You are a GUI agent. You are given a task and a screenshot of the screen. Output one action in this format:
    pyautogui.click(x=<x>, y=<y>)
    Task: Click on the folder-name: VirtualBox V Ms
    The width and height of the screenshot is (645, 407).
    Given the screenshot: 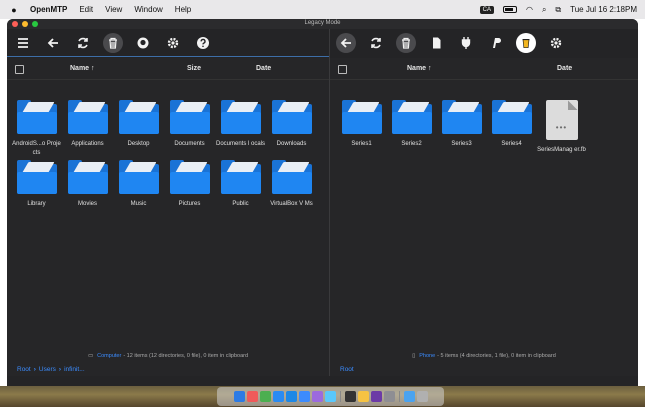 What is the action you would take?
    pyautogui.click(x=291, y=204)
    